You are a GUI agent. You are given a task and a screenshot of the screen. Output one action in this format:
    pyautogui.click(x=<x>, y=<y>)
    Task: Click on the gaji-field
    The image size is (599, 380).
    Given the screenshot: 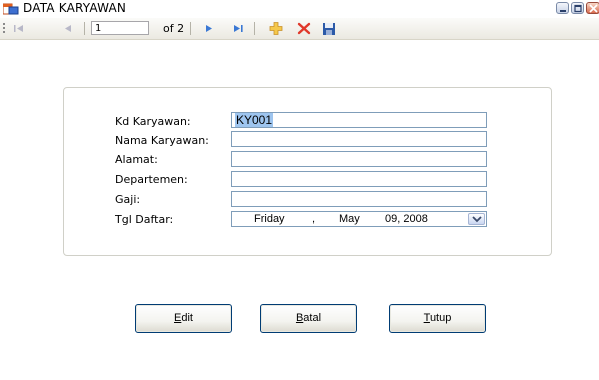 What is the action you would take?
    pyautogui.click(x=359, y=199)
    